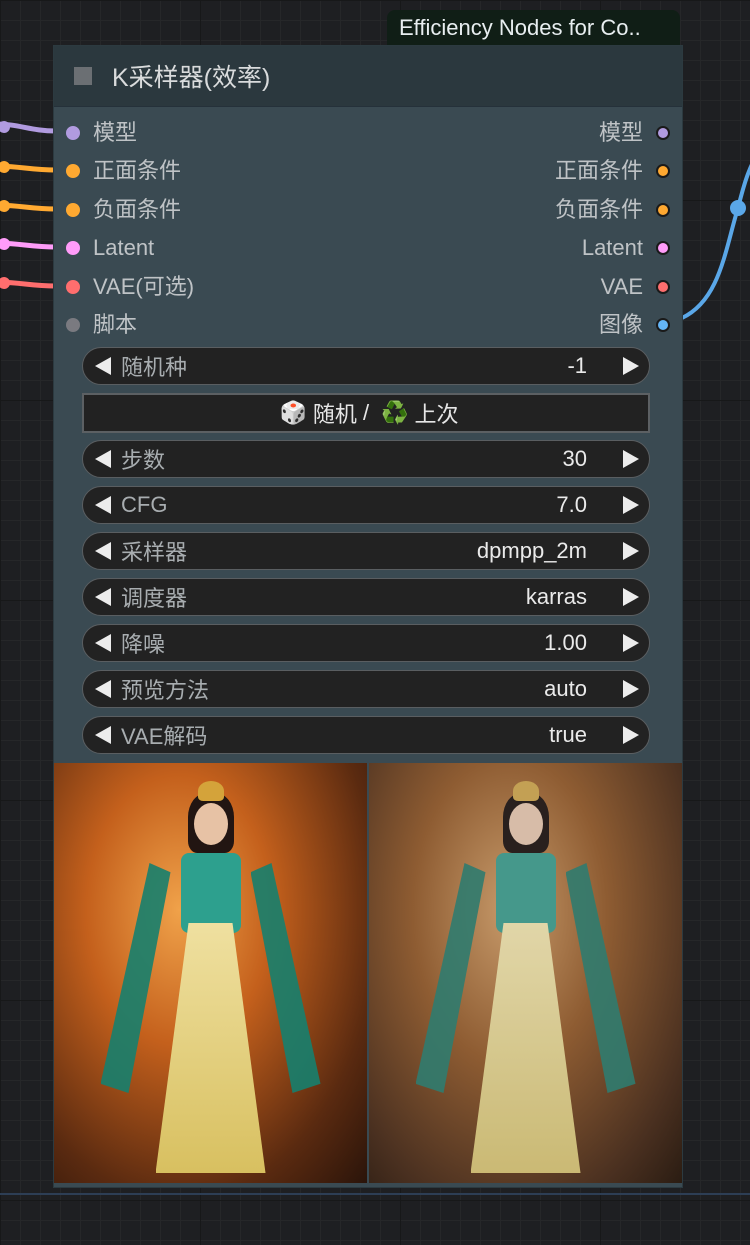  I want to click on output-slot-positive: 正面条件, so click(612, 171).